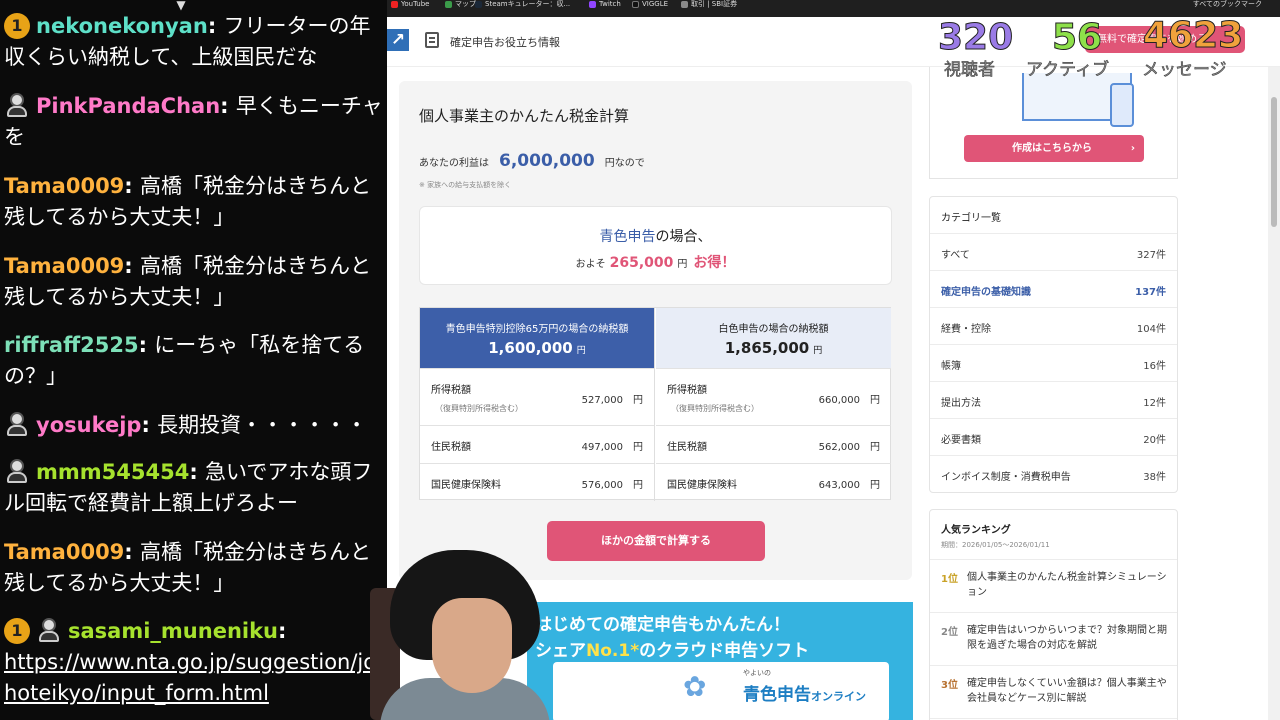 The height and width of the screenshot is (720, 1280). What do you see at coordinates (773, 482) in the screenshot?
I see `table-row: 国民健康保険料 643,000 円` at bounding box center [773, 482].